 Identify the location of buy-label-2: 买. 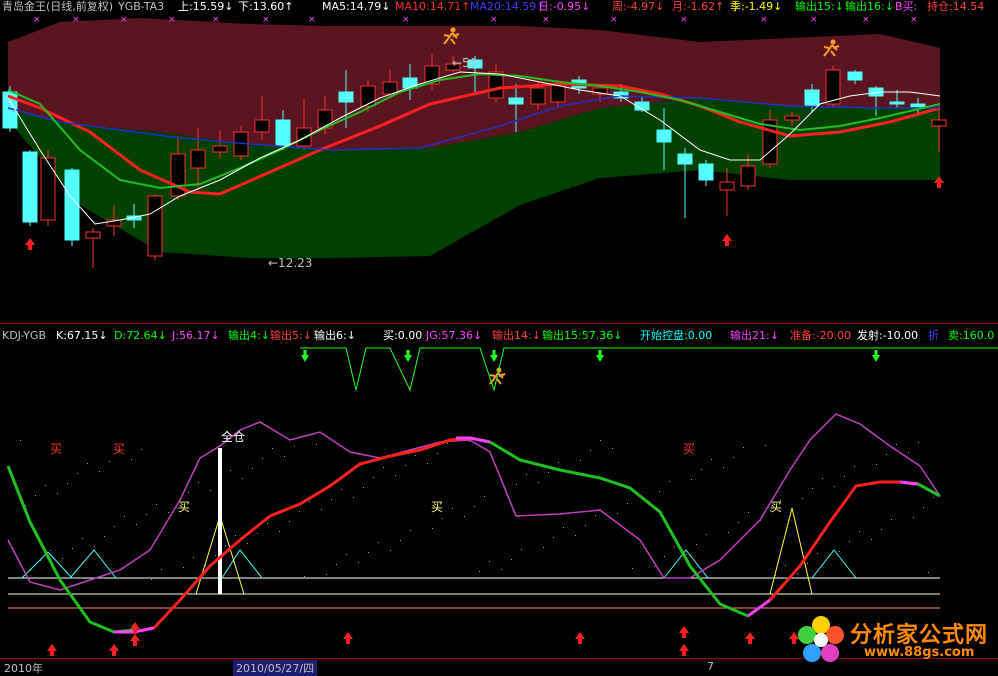
(119, 449).